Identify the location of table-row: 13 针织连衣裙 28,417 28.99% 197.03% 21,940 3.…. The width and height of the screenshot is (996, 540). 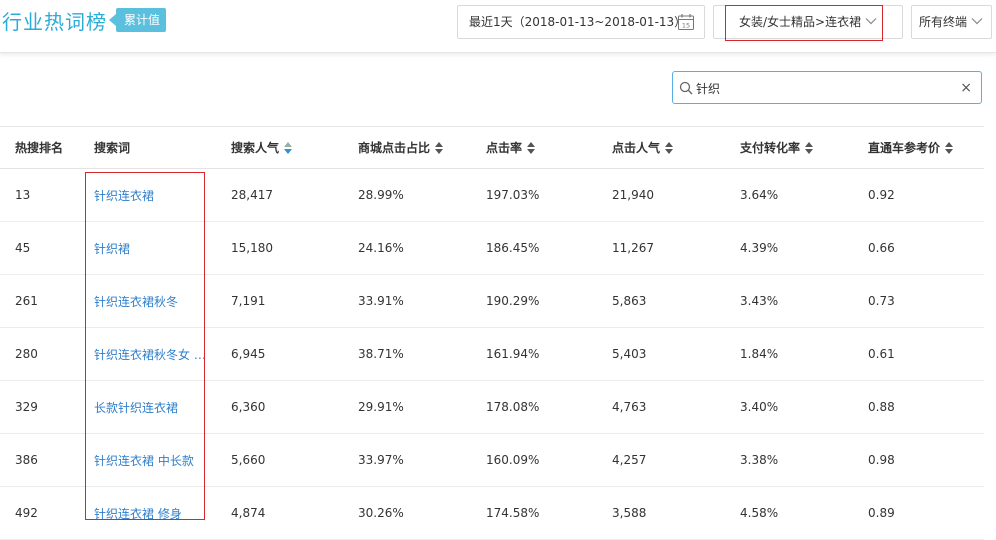
(492, 195).